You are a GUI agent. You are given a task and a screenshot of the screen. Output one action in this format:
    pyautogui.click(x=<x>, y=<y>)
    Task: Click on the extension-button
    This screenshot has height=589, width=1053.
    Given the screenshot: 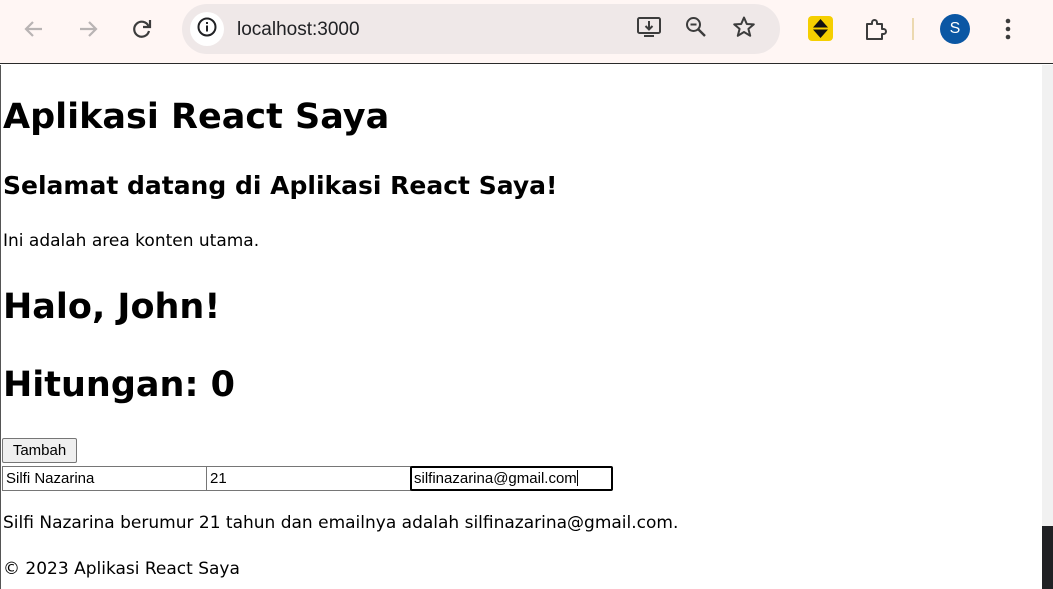 What is the action you would take?
    pyautogui.click(x=820, y=28)
    